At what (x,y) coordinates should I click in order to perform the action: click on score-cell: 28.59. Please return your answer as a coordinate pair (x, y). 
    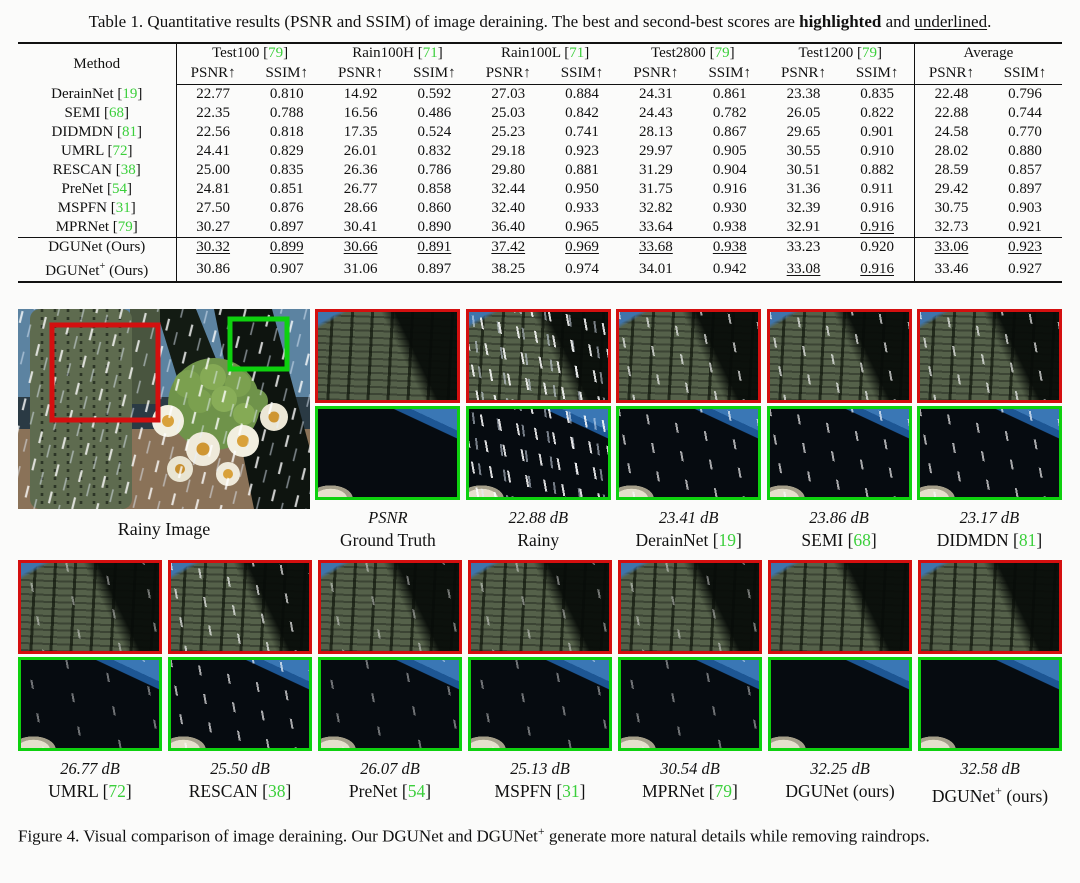
    Looking at the image, I should click on (951, 170).